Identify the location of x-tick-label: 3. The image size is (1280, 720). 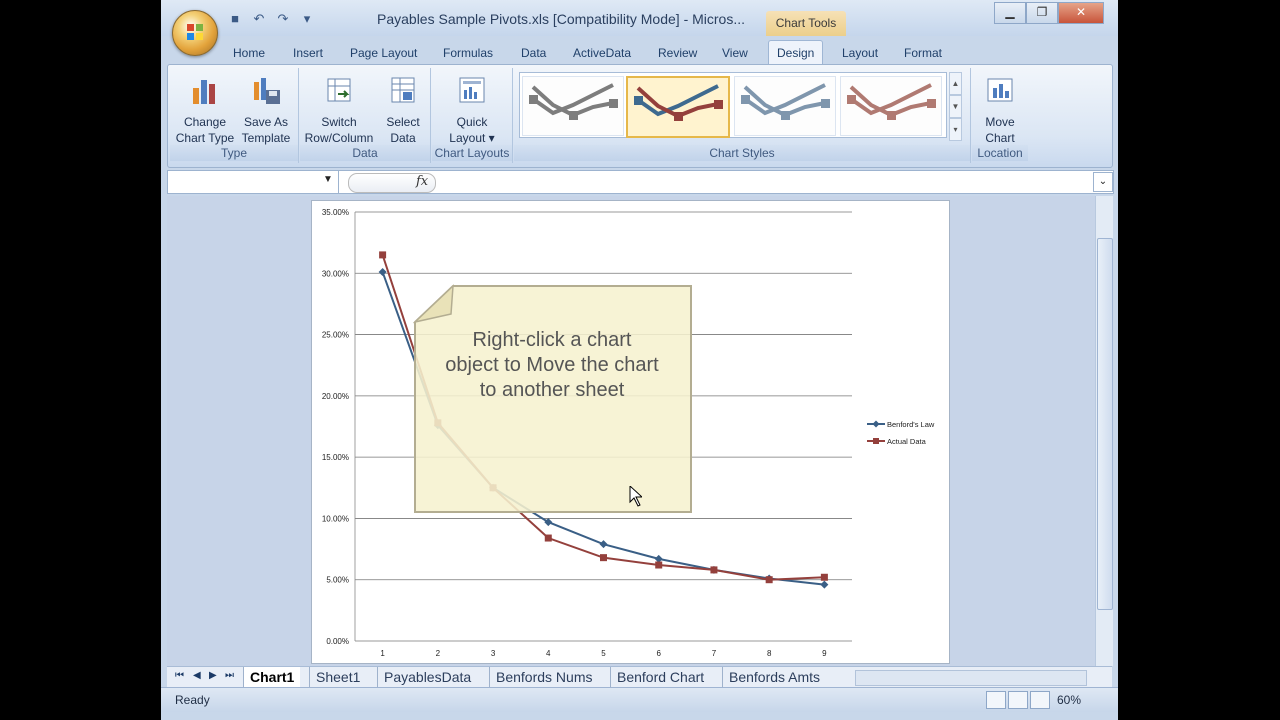
(493, 653).